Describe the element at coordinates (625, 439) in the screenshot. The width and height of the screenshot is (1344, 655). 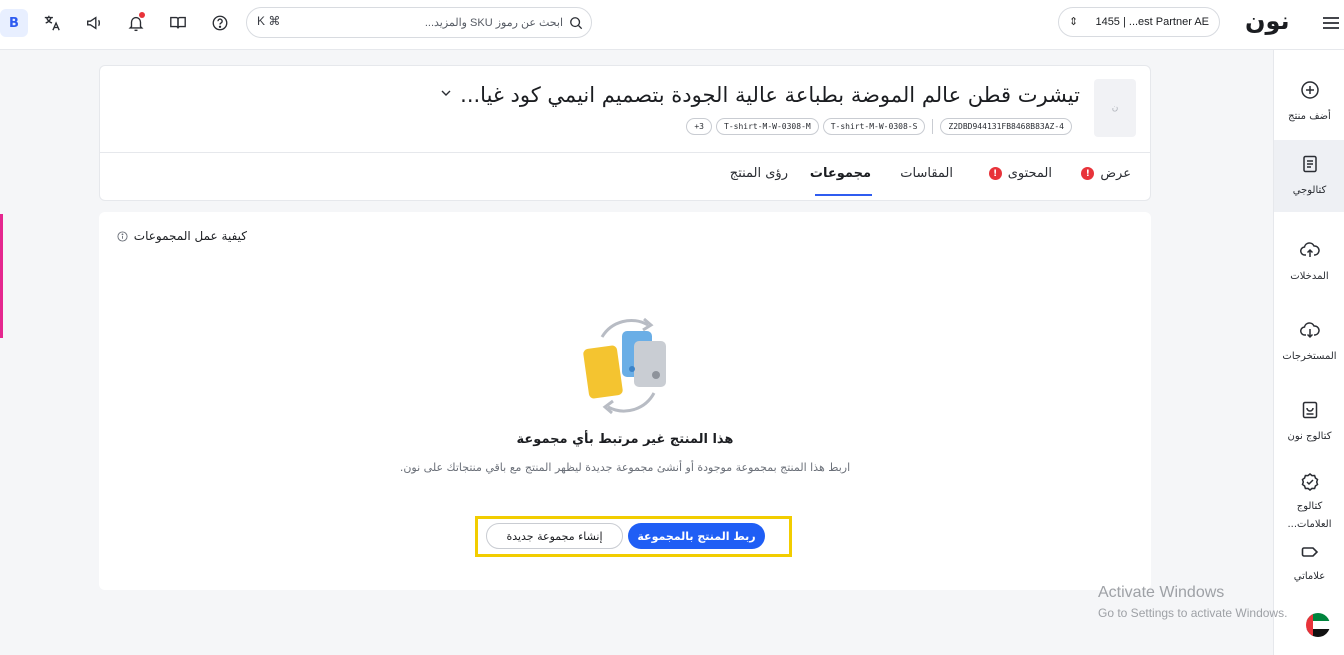
I see `empty-state-title: هذا المنتج غير مرتبط بأي مجموعة` at that location.